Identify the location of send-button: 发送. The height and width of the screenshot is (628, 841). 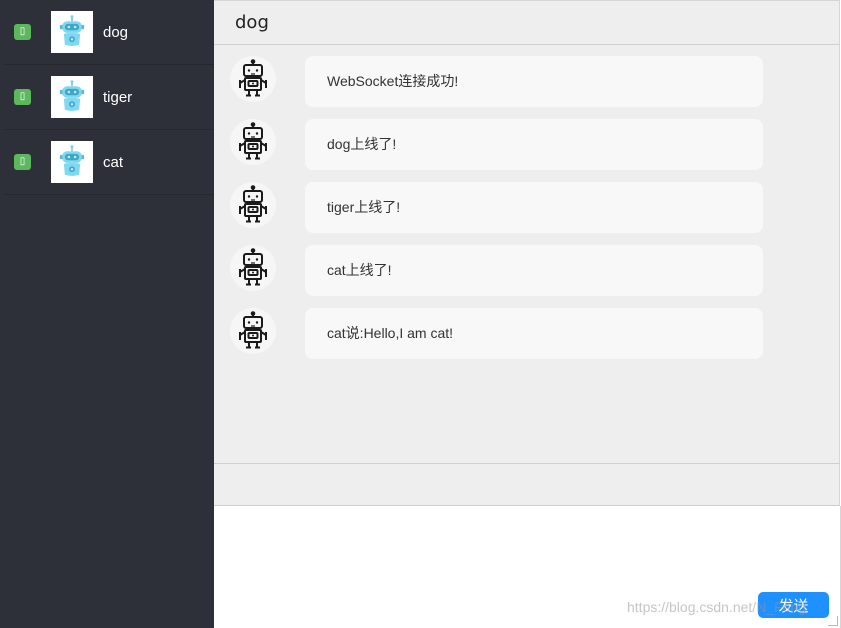
(793, 605).